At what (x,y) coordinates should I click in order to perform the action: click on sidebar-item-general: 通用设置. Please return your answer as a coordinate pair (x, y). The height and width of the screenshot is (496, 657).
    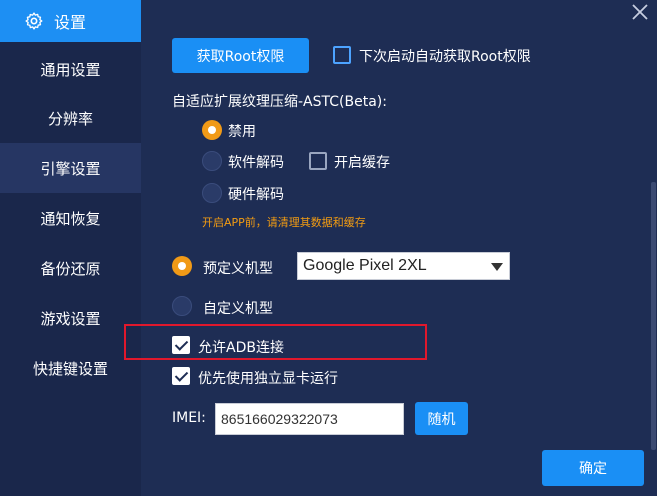
    Looking at the image, I should click on (70, 69).